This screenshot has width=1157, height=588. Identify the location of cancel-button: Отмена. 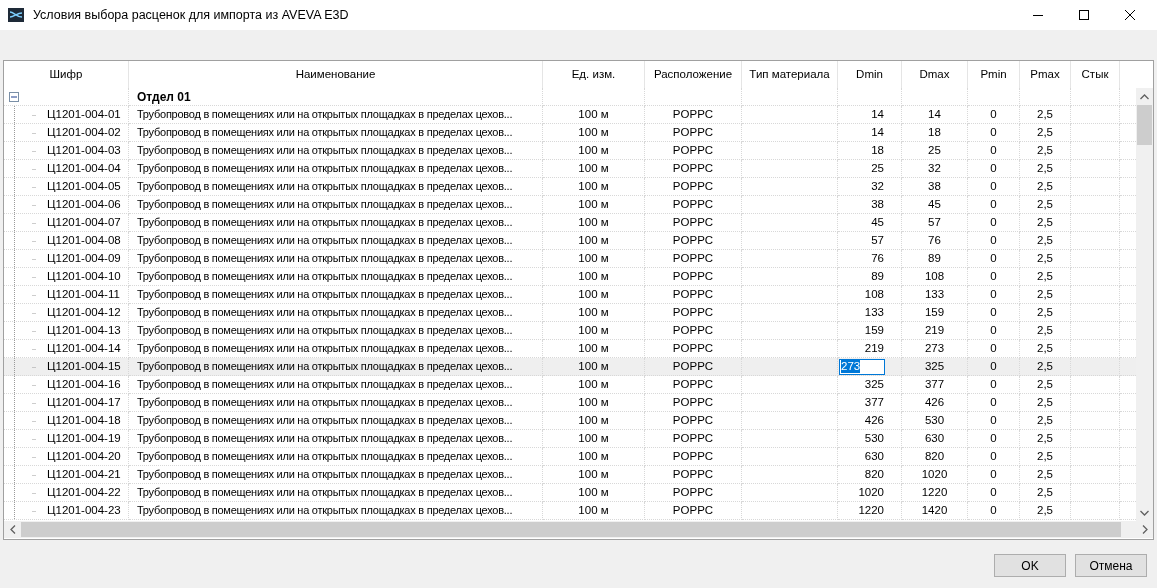
(1111, 565).